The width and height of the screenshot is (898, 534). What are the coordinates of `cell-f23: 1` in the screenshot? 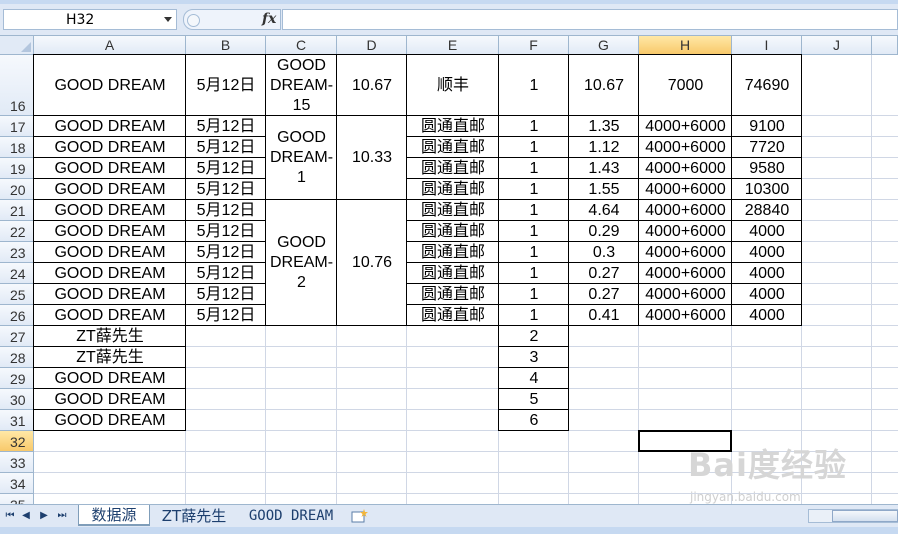 It's located at (534, 252).